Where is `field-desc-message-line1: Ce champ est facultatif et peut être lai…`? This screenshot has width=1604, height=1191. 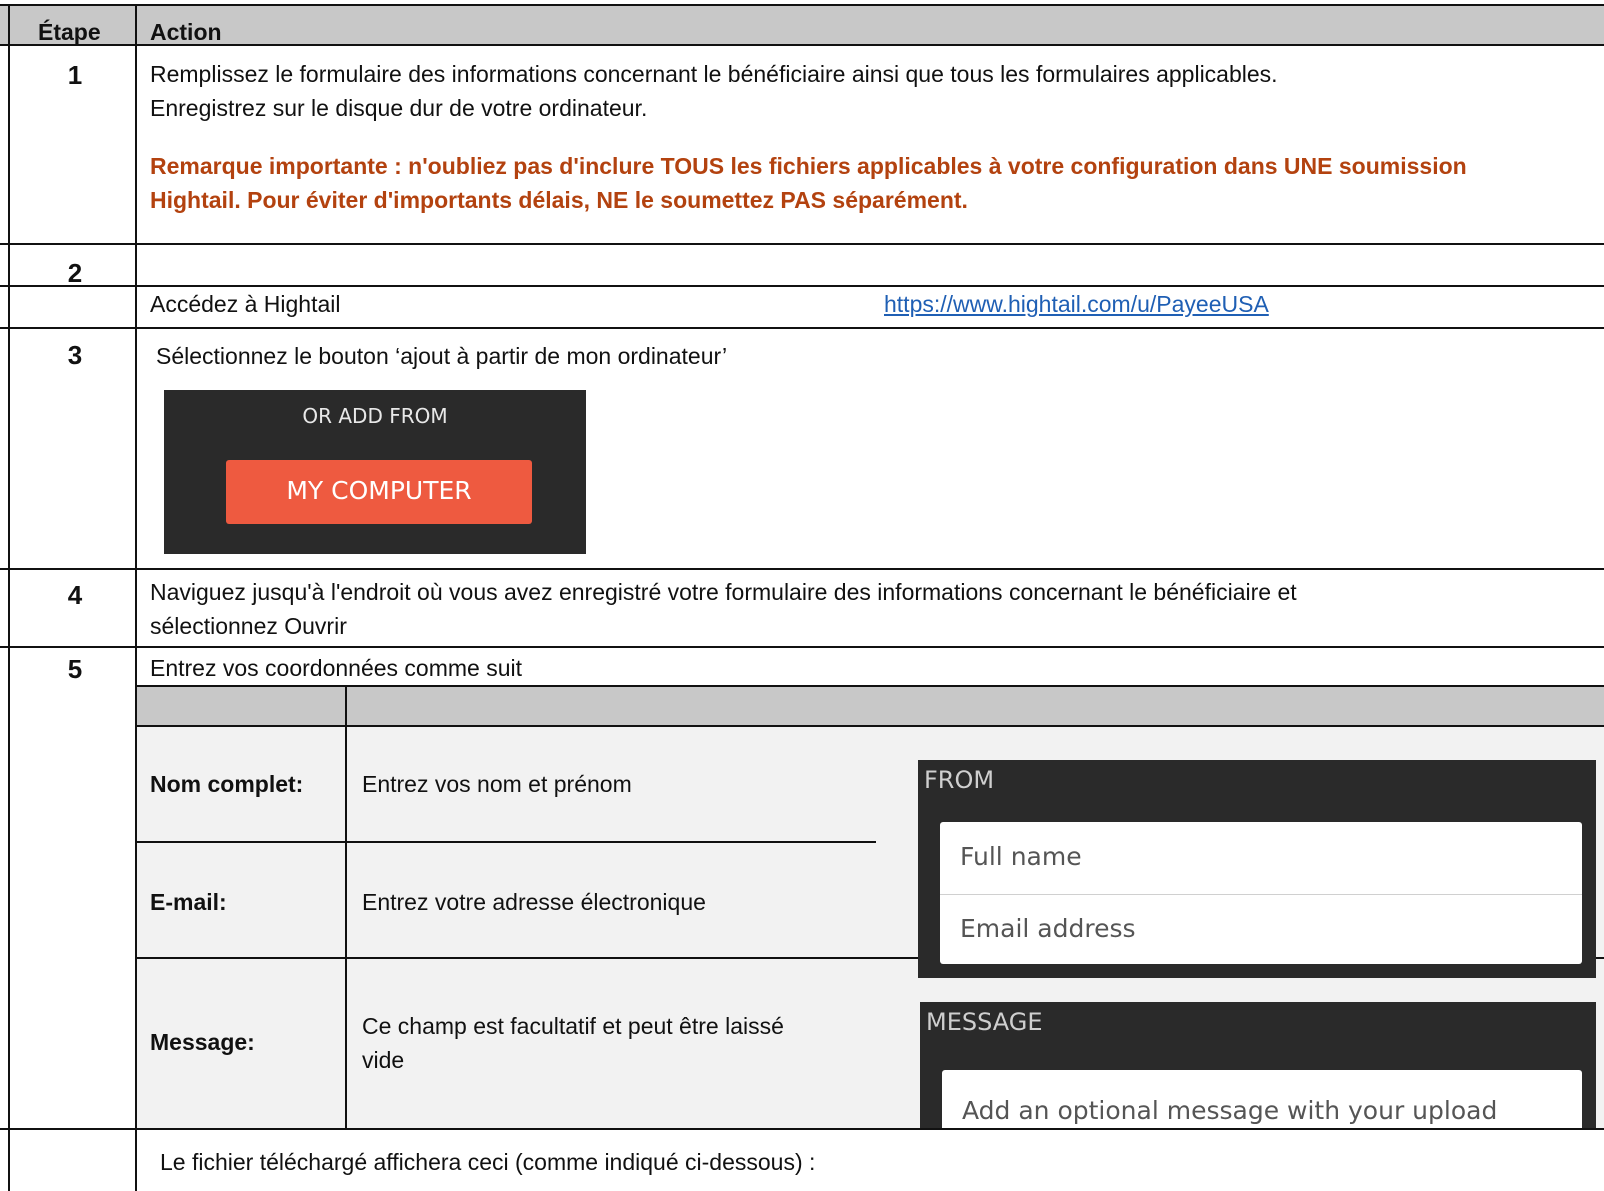 field-desc-message-line1: Ce champ est facultatif et peut être lai… is located at coordinates (573, 1026).